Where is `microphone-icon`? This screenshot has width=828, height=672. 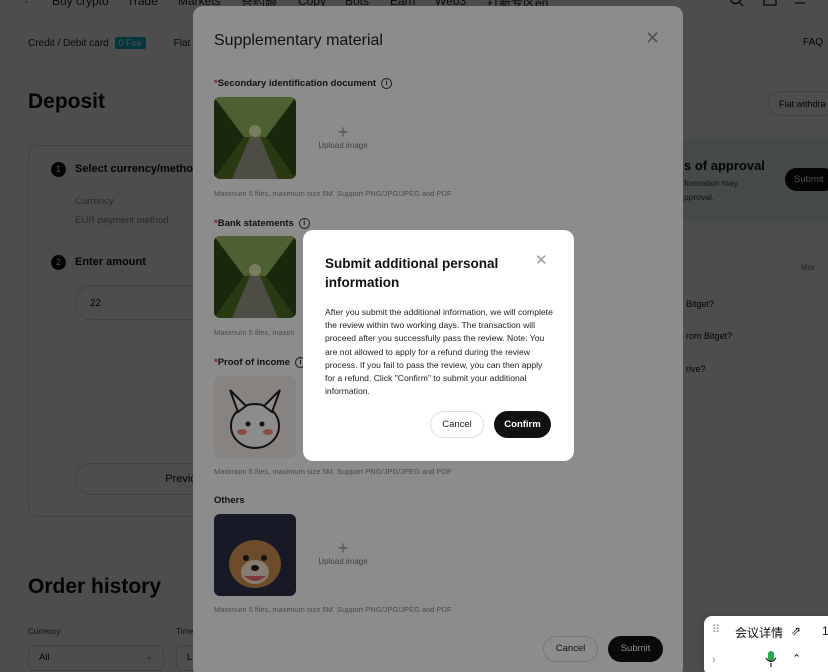
microphone-icon is located at coordinates (771, 661).